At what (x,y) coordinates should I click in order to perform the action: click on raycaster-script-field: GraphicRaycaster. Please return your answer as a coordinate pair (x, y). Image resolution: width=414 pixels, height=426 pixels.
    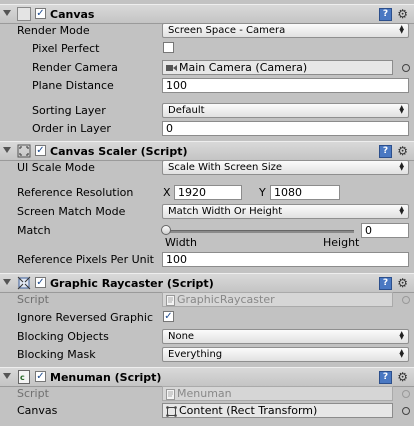
    Looking at the image, I should click on (277, 299).